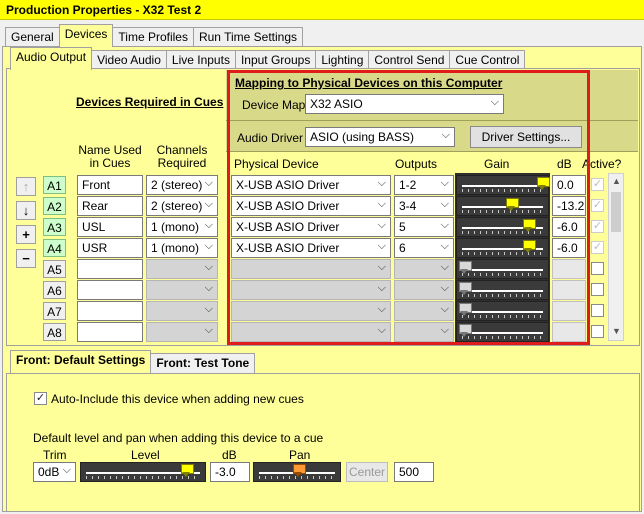 The width and height of the screenshot is (644, 514). Describe the element at coordinates (26, 210) in the screenshot. I see `move-down-button: ↓` at that location.